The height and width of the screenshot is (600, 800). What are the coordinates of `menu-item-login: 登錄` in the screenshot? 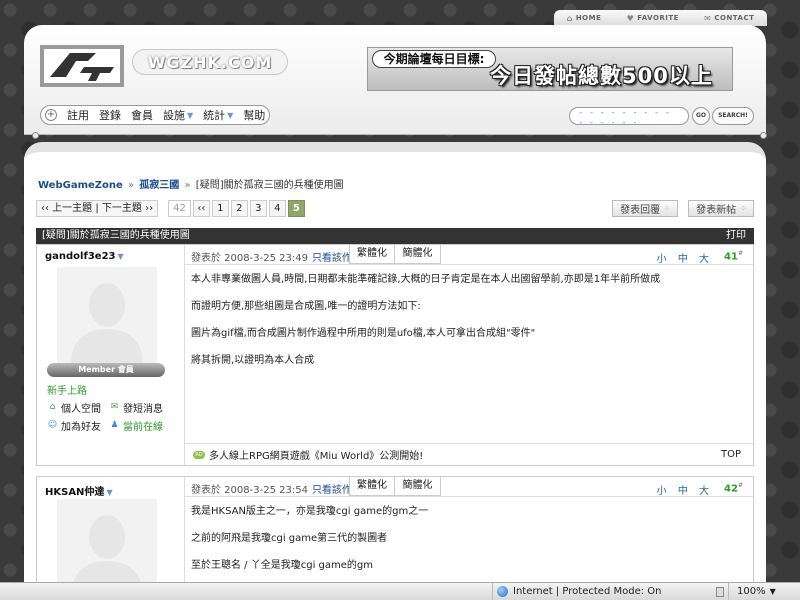 It's located at (110, 115).